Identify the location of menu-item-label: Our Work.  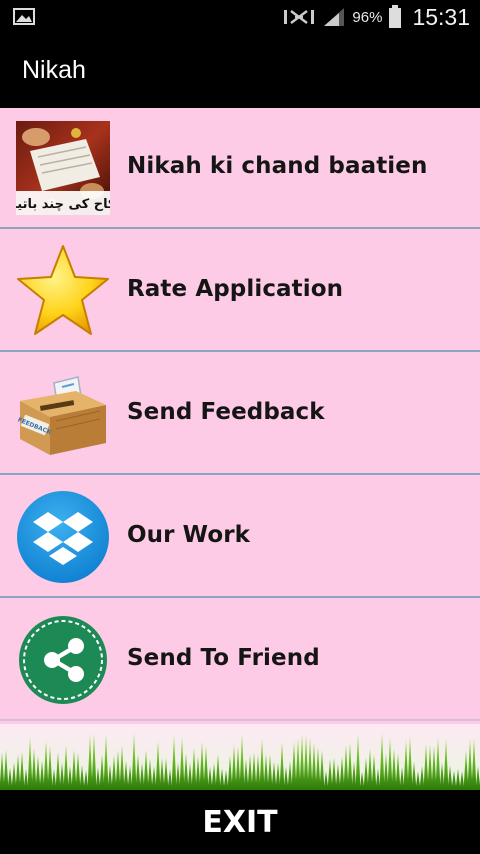
(189, 535).